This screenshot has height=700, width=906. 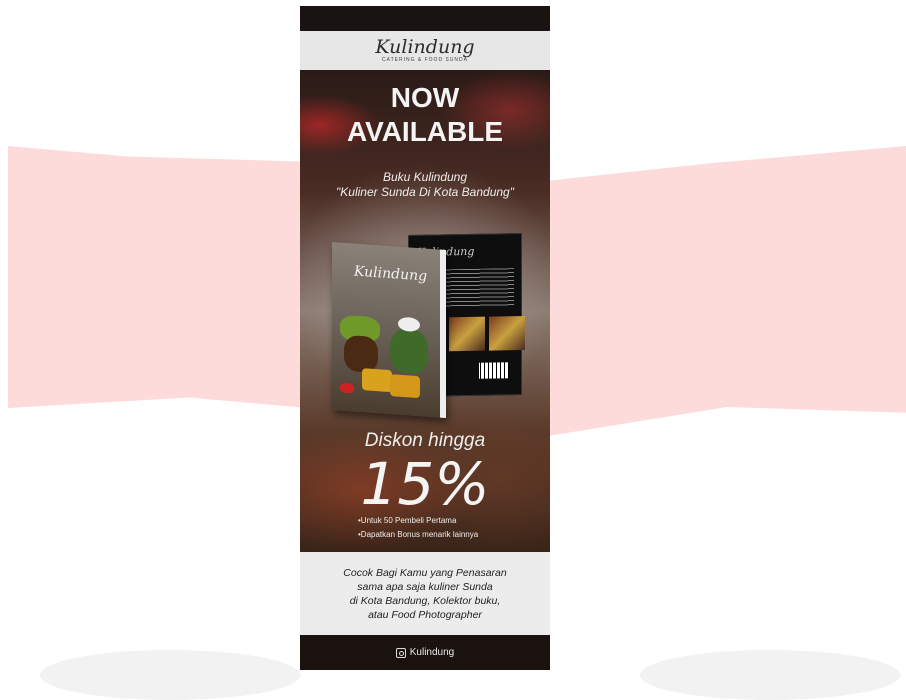 I want to click on brand-logo: Kulindung, so click(x=425, y=47).